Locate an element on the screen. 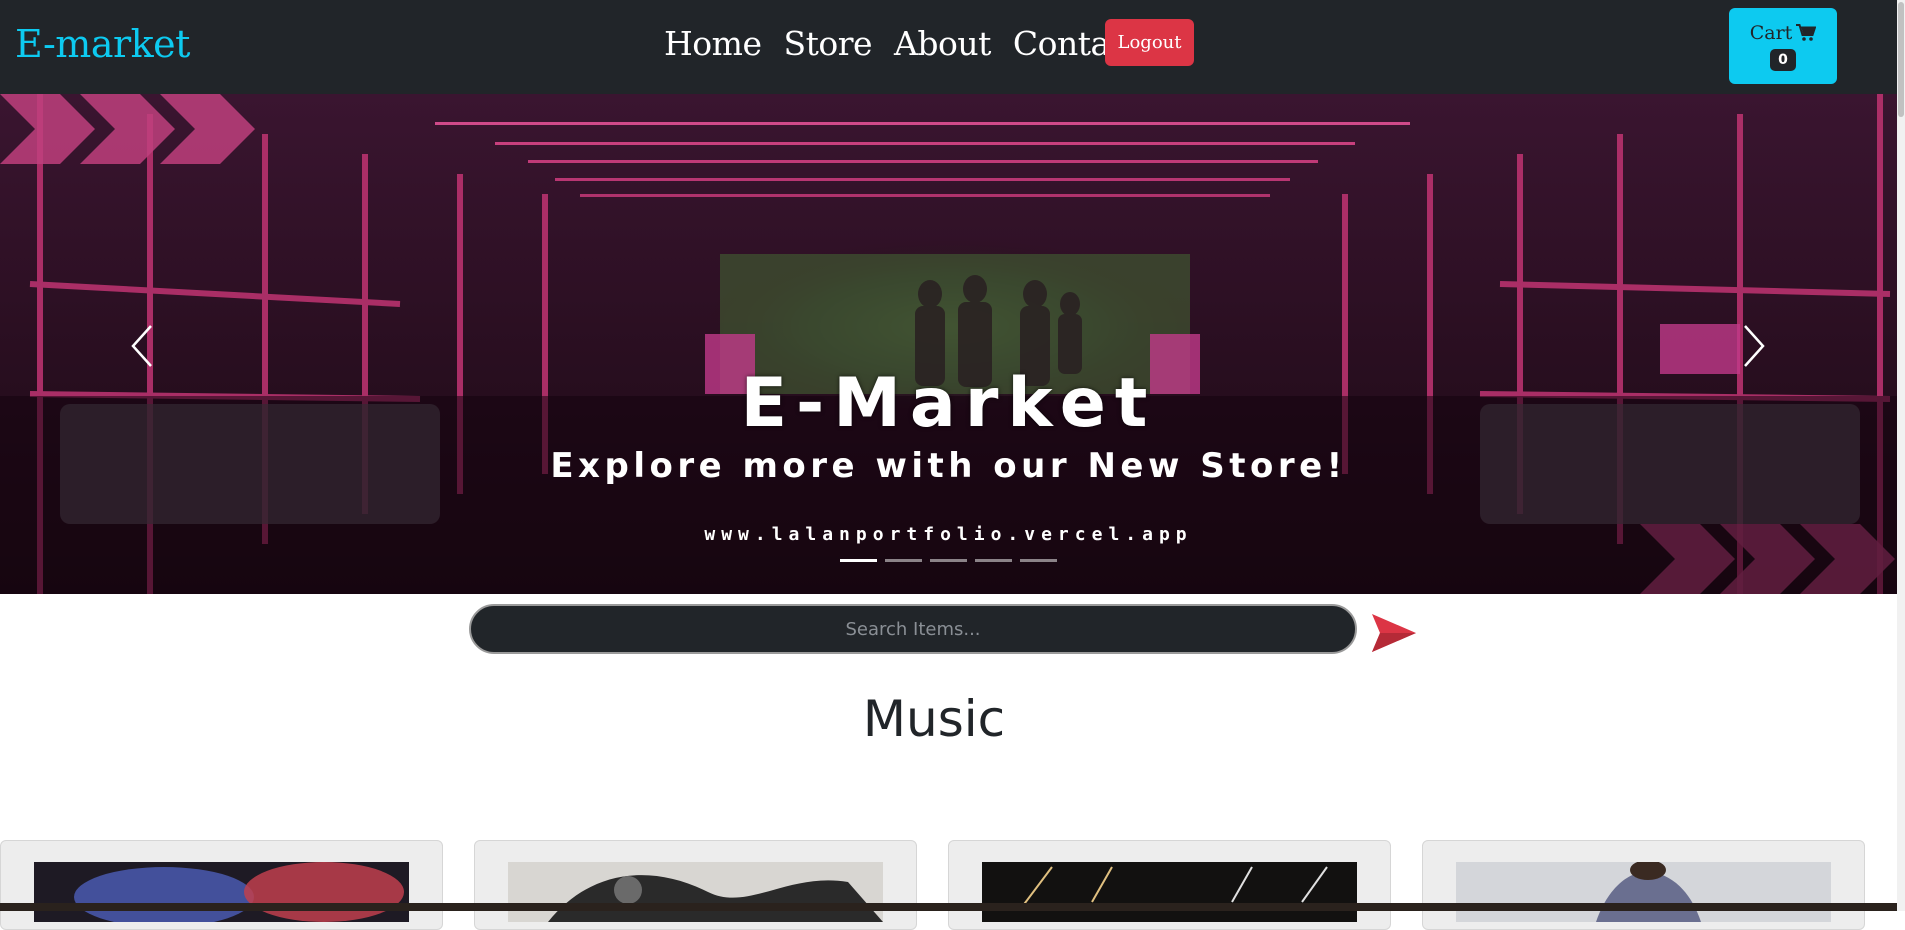 The width and height of the screenshot is (1905, 930). carousel-prev-button is located at coordinates (141, 346).